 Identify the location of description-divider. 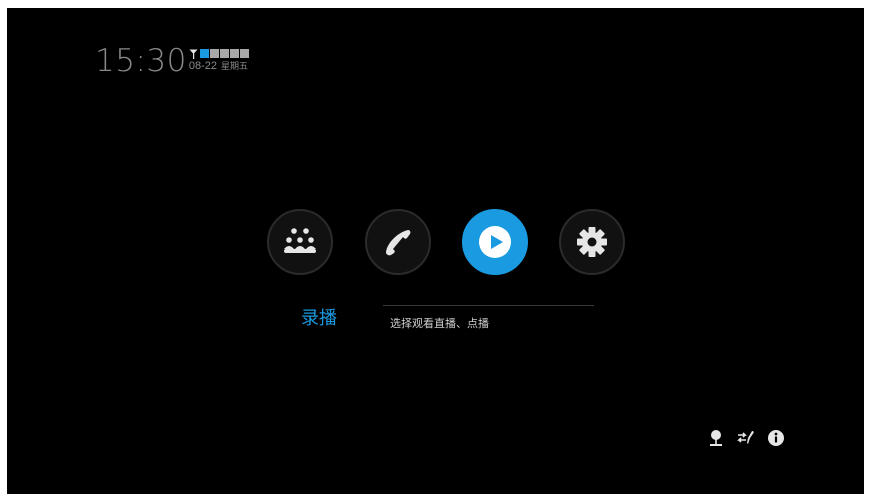
(488, 305).